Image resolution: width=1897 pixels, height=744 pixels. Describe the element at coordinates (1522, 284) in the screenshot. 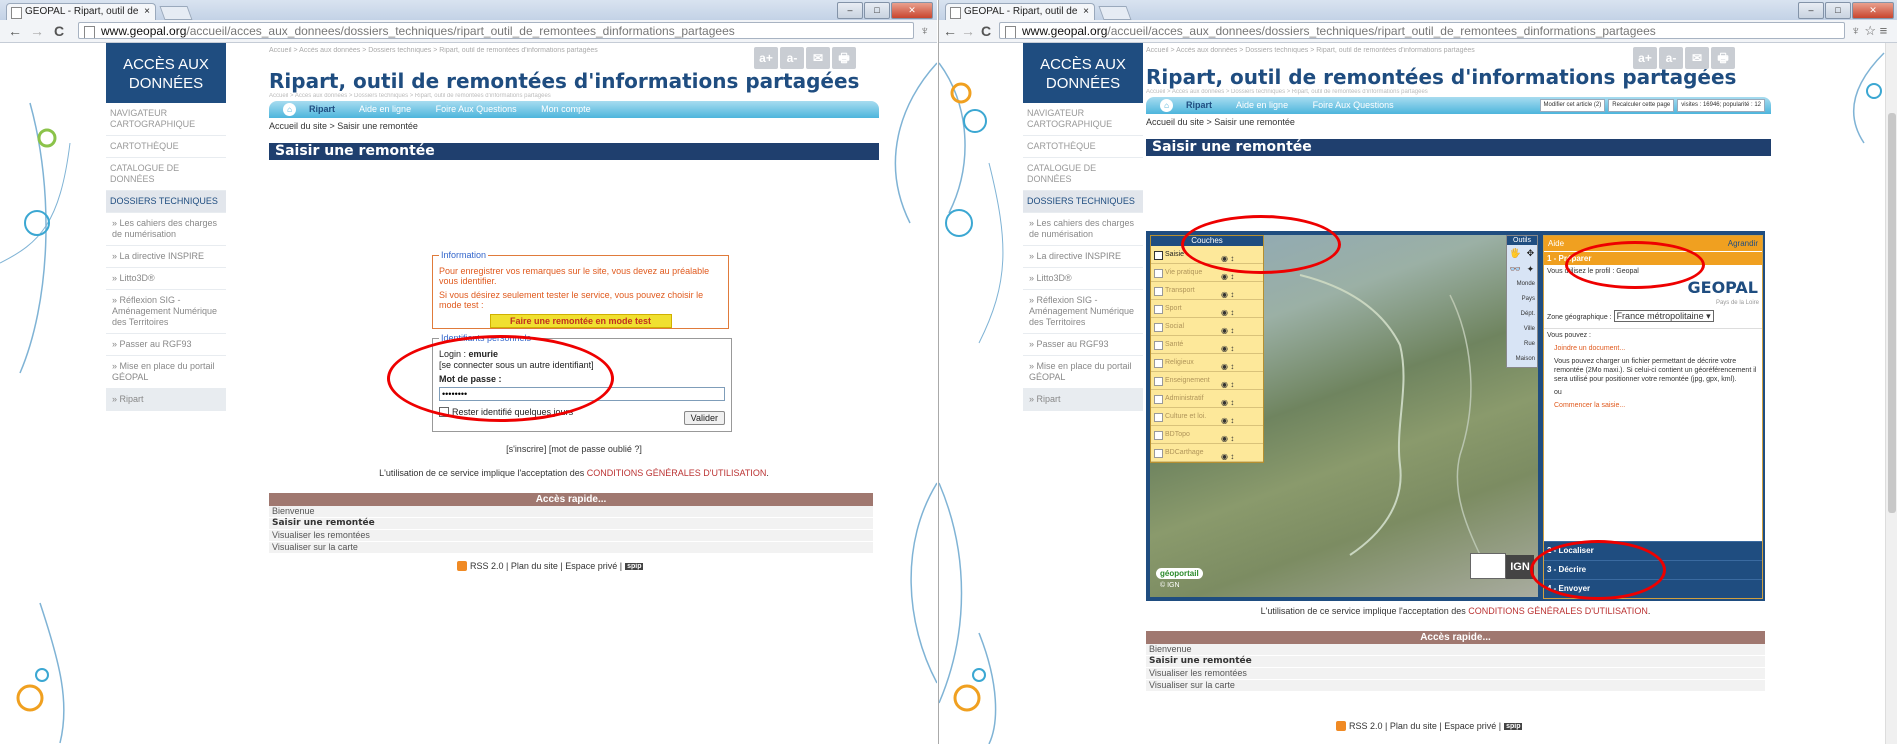

I see `zoom-level-monde: Monde` at that location.